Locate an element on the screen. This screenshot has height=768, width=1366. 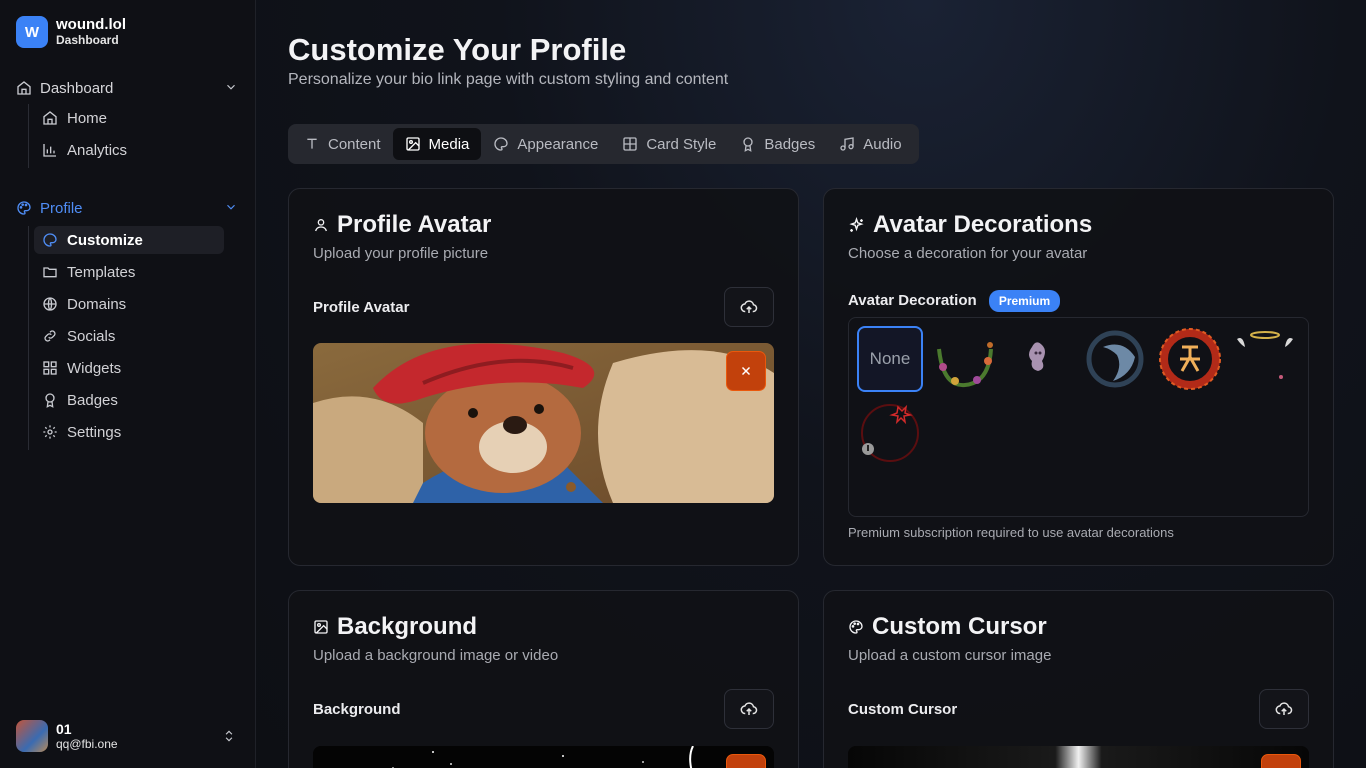
card-title: Background is located at coordinates (407, 626).